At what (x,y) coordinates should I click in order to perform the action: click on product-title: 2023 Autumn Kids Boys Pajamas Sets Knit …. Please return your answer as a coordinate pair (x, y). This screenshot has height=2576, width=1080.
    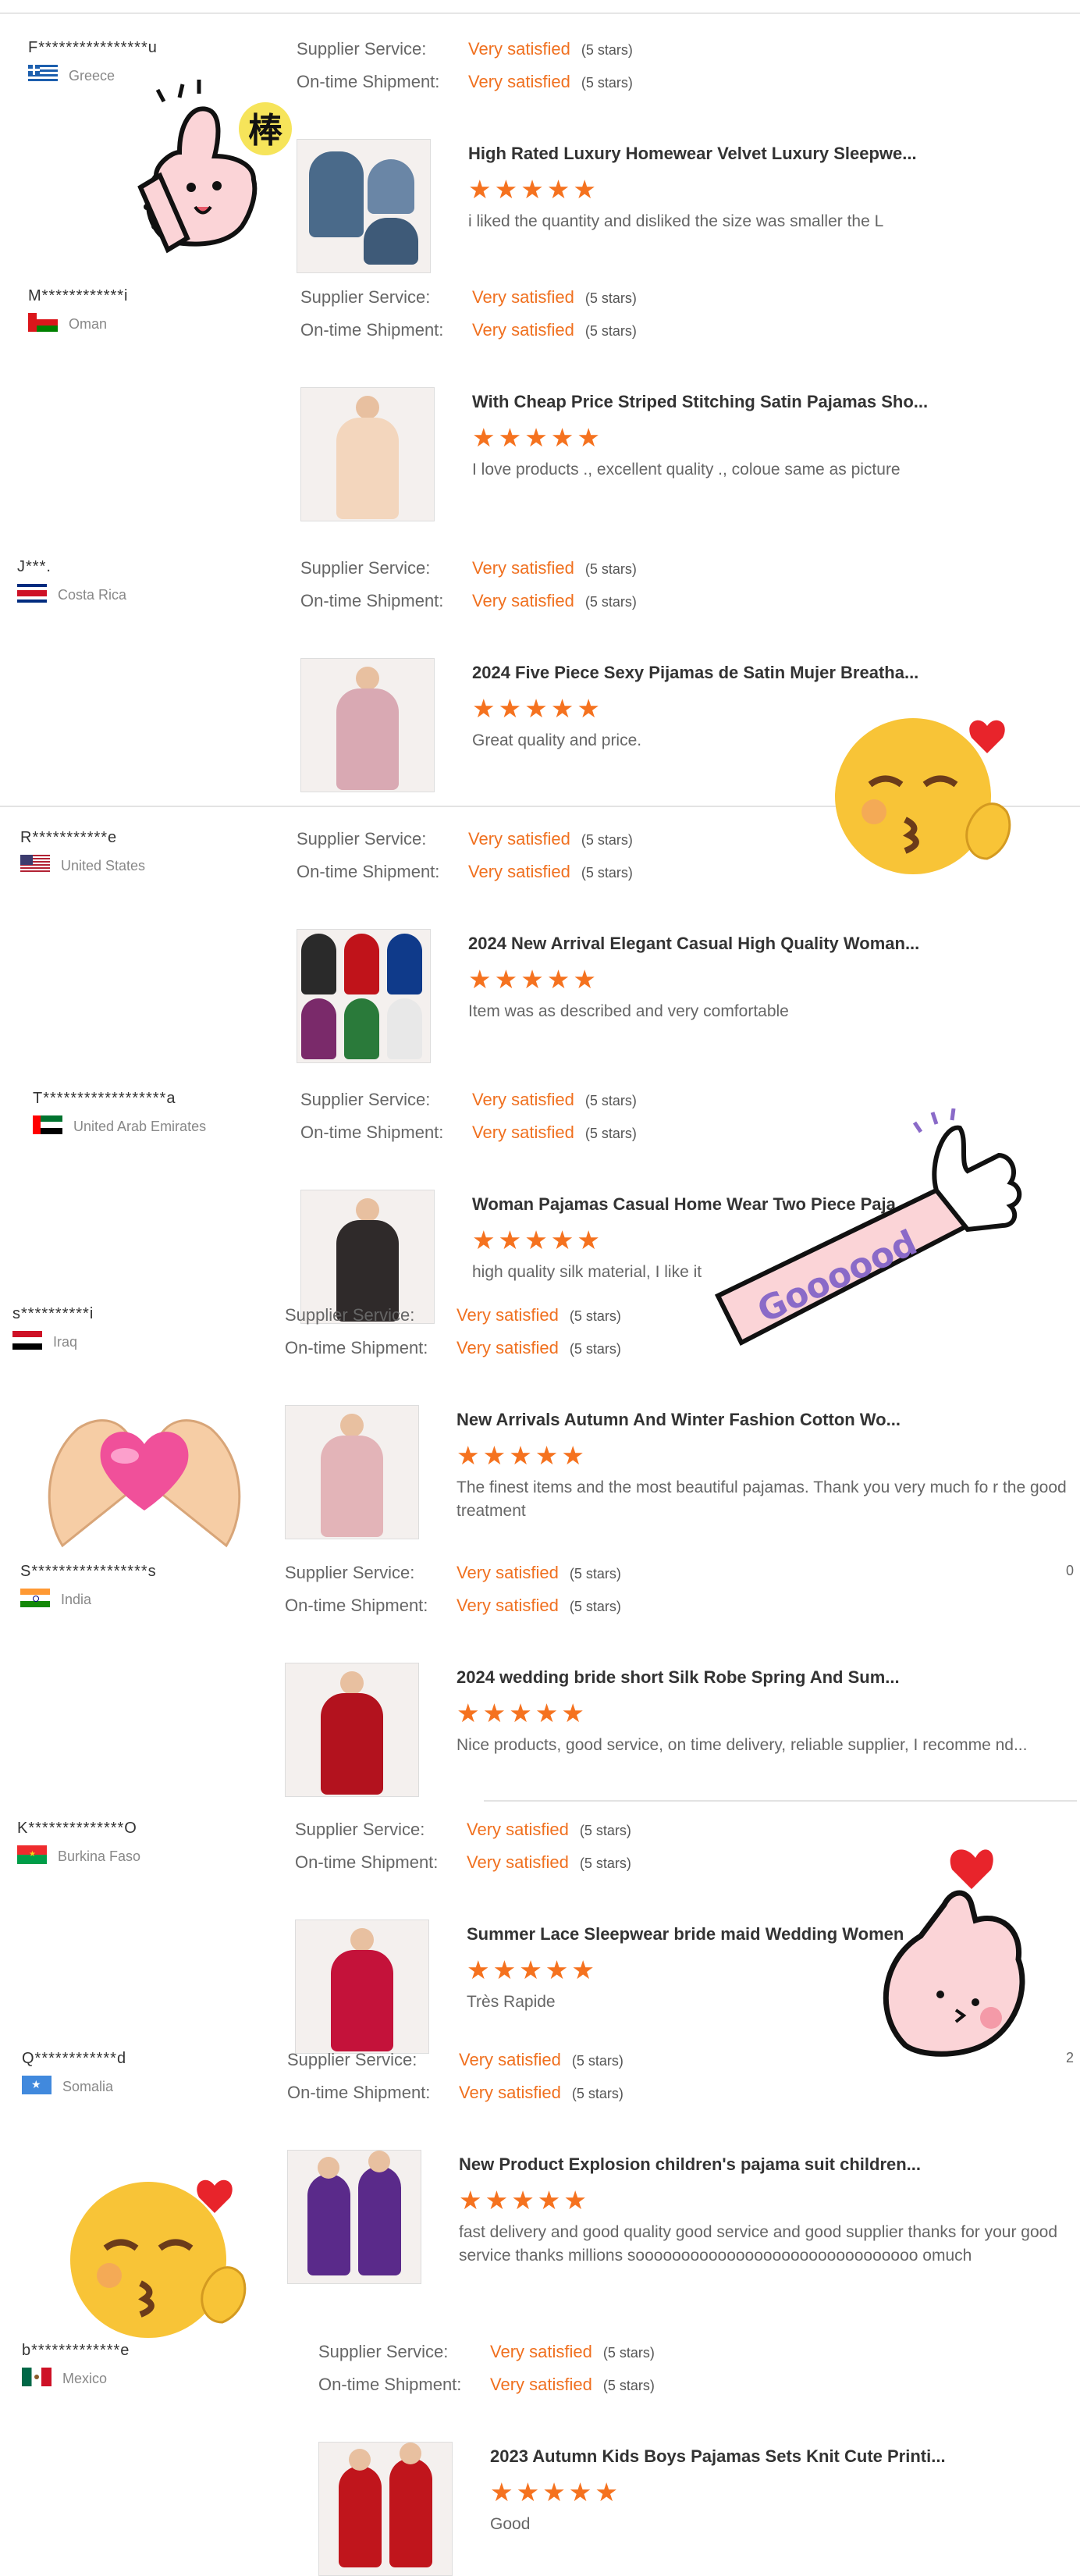
    Looking at the image, I should click on (785, 2456).